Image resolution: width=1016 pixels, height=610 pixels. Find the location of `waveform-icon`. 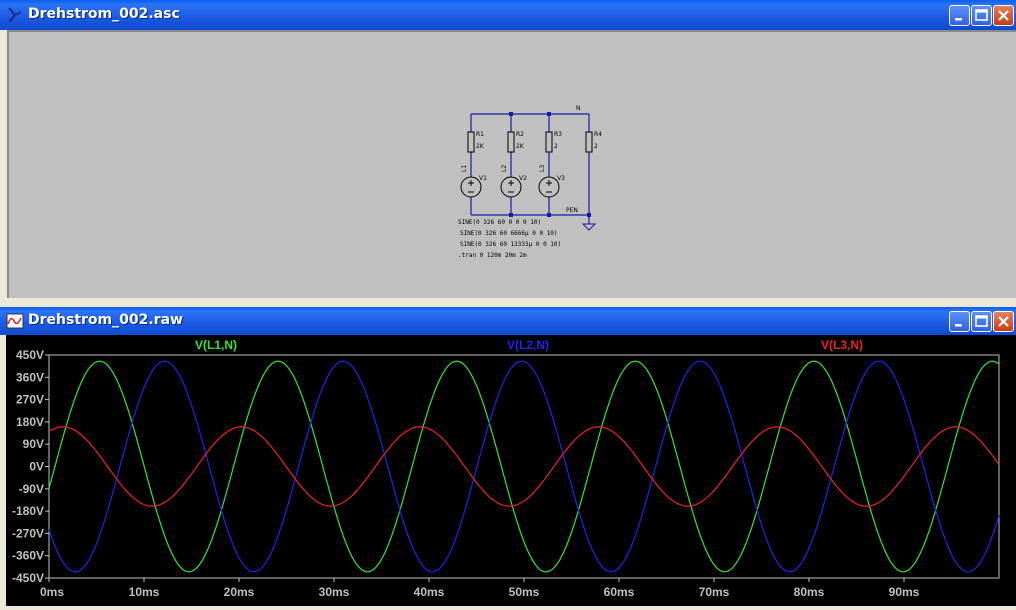

waveform-icon is located at coordinates (15, 321).